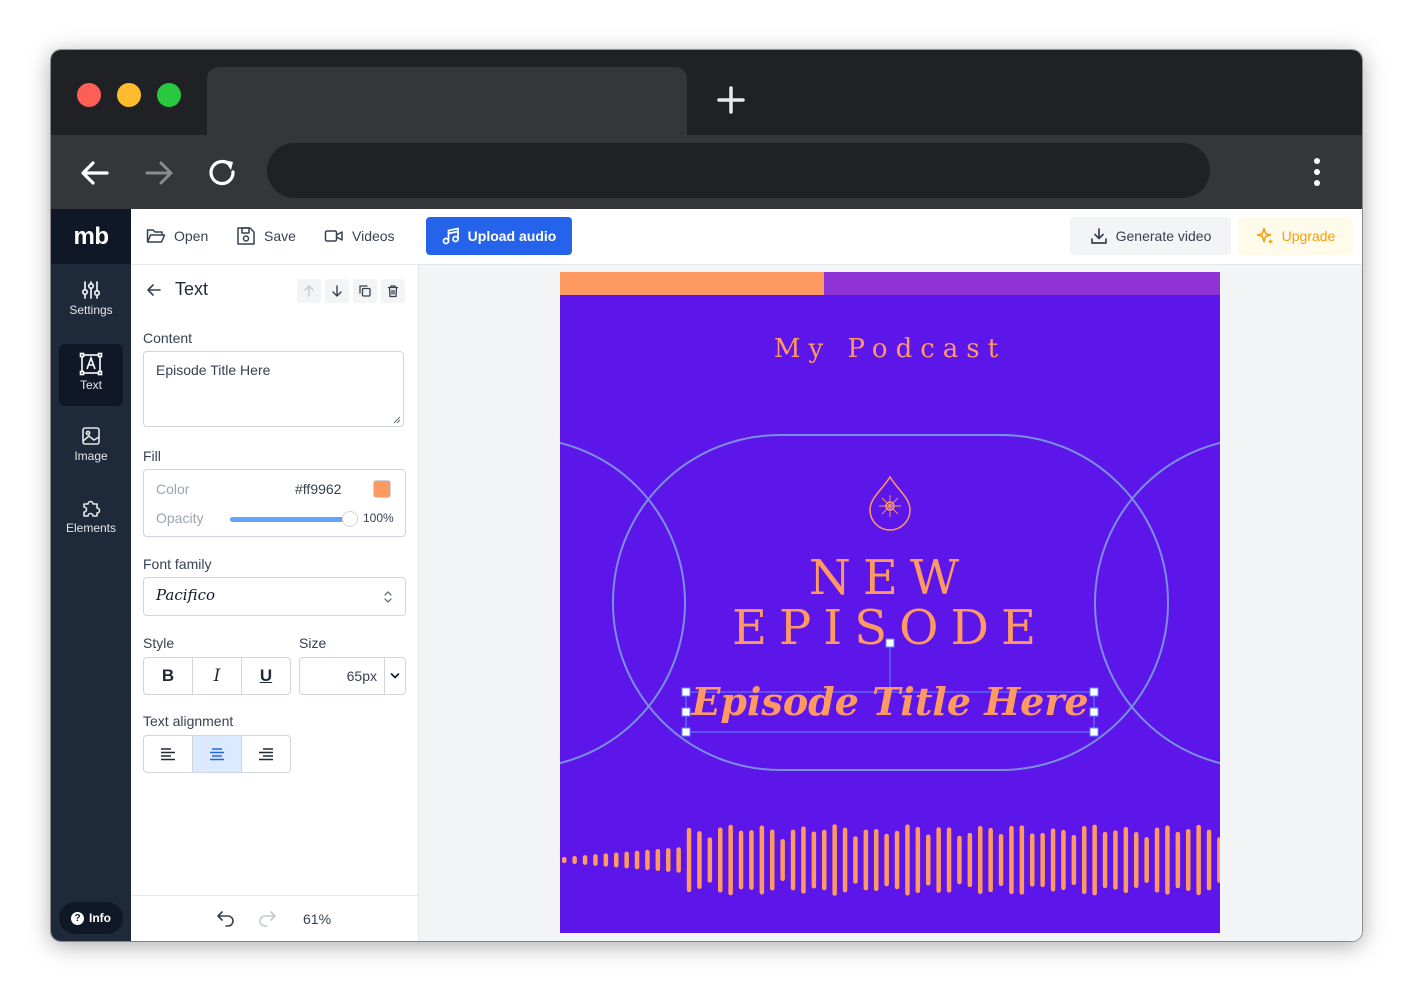  Describe the element at coordinates (91, 918) in the screenshot. I see `info-button: ? Info` at that location.